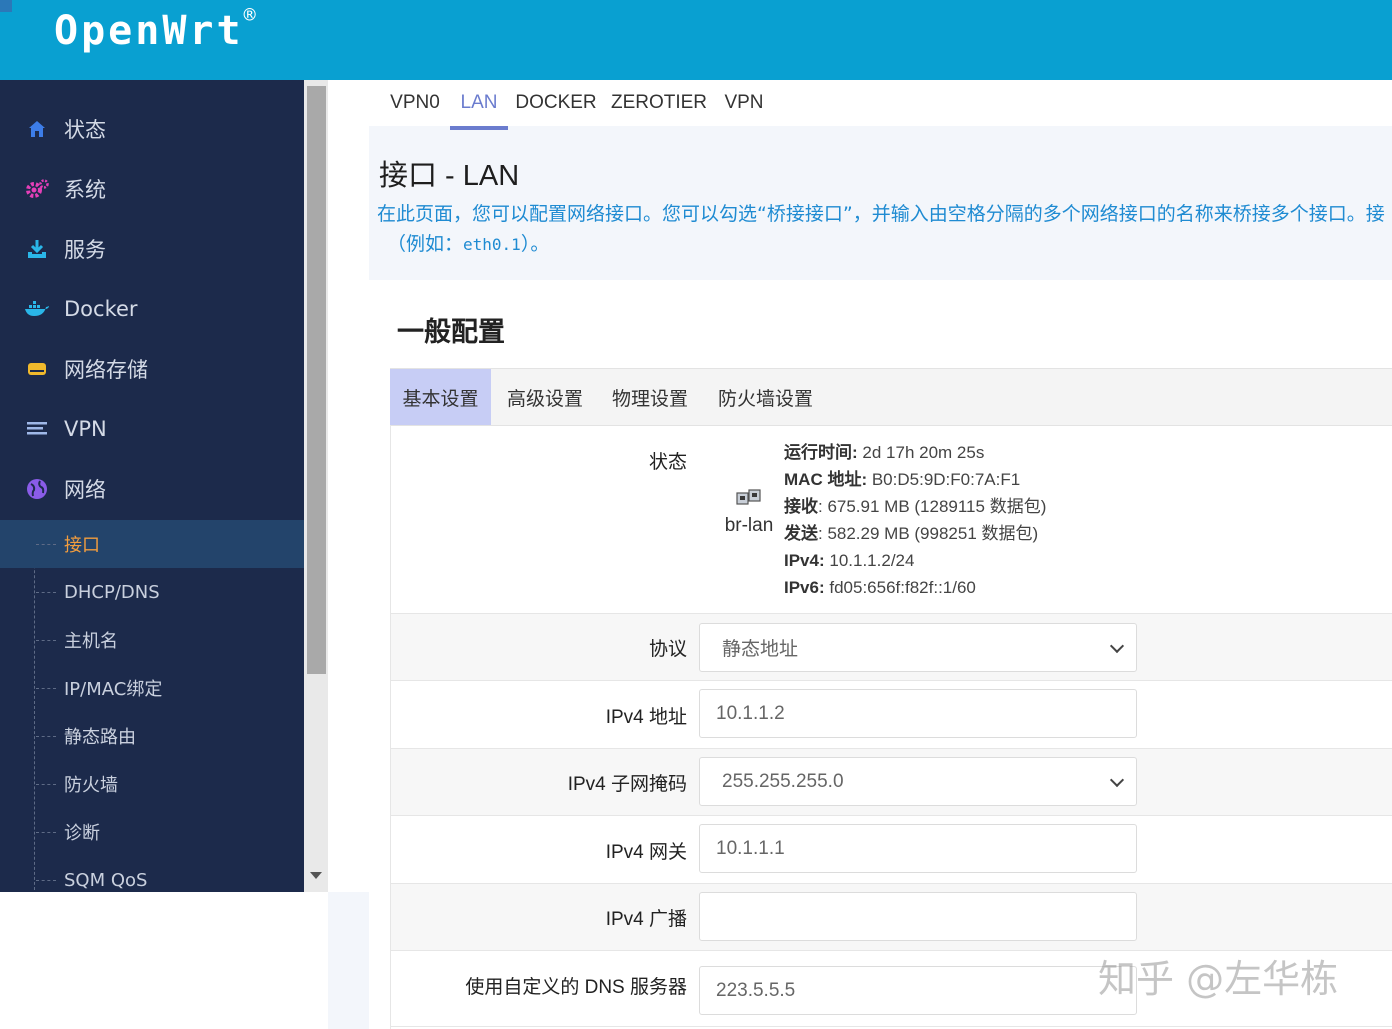 The height and width of the screenshot is (1029, 1392). Describe the element at coordinates (801, 506) in the screenshot. I see `rx-label: 接收` at that location.